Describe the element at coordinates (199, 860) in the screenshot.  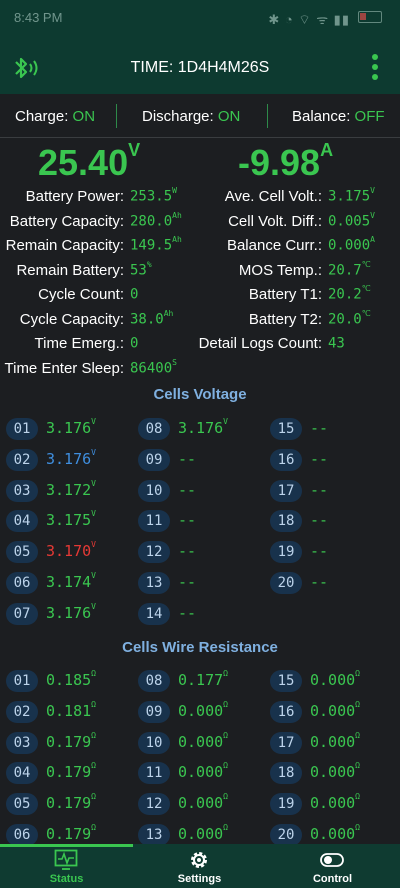
I see `gear-icon` at that location.